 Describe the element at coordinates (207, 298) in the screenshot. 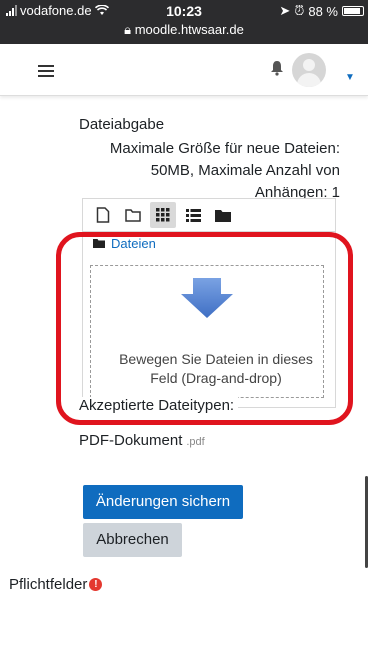

I see `drop-arrow-icon` at that location.